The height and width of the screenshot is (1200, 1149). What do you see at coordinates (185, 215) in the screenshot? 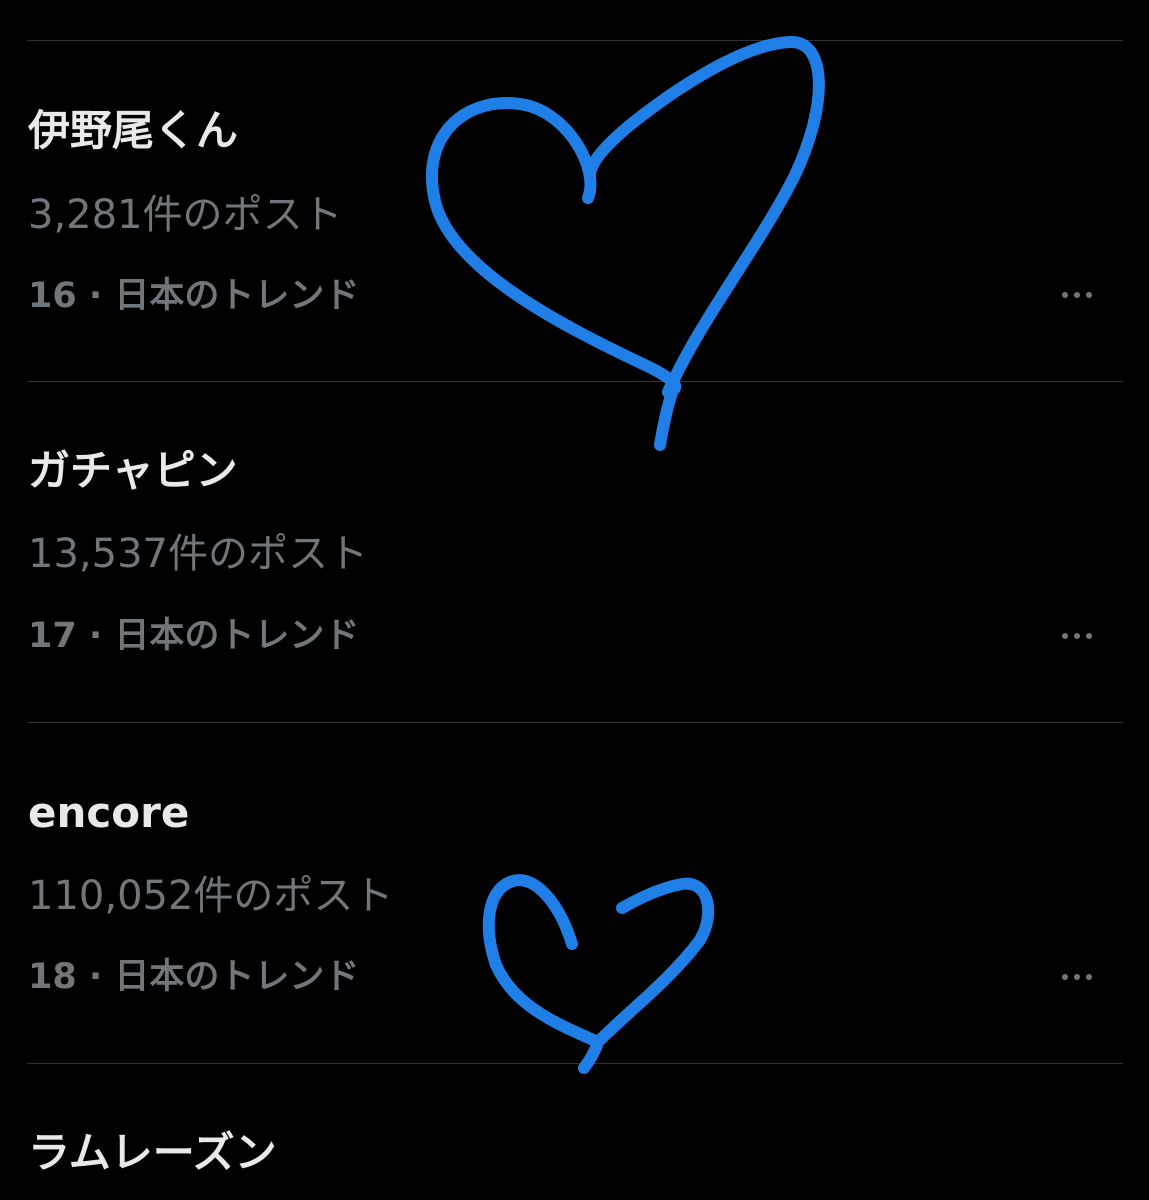
I see `trend-post-count: 3,281件のポスト` at bounding box center [185, 215].